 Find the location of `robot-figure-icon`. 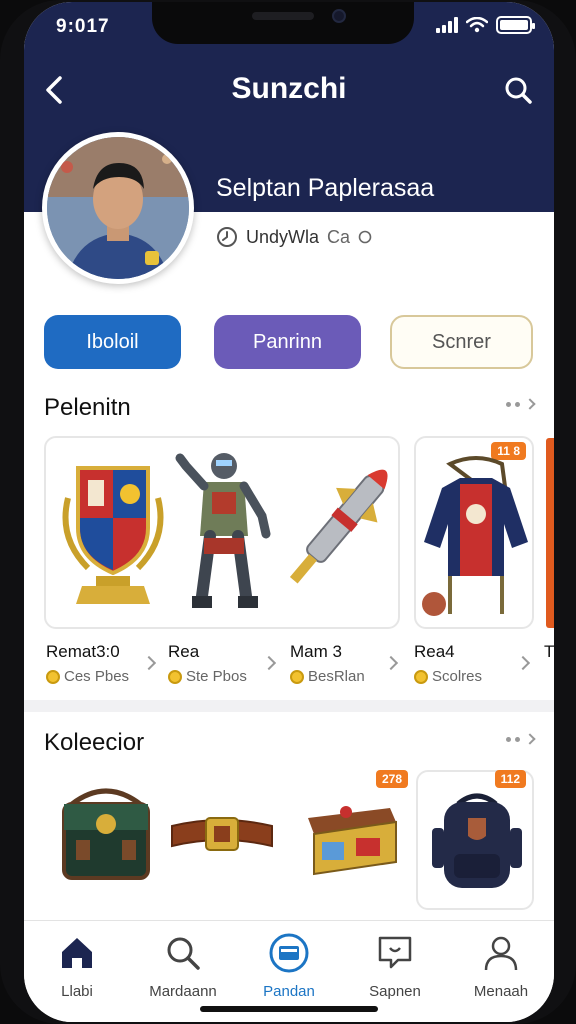

robot-figure-icon is located at coordinates (223, 530).